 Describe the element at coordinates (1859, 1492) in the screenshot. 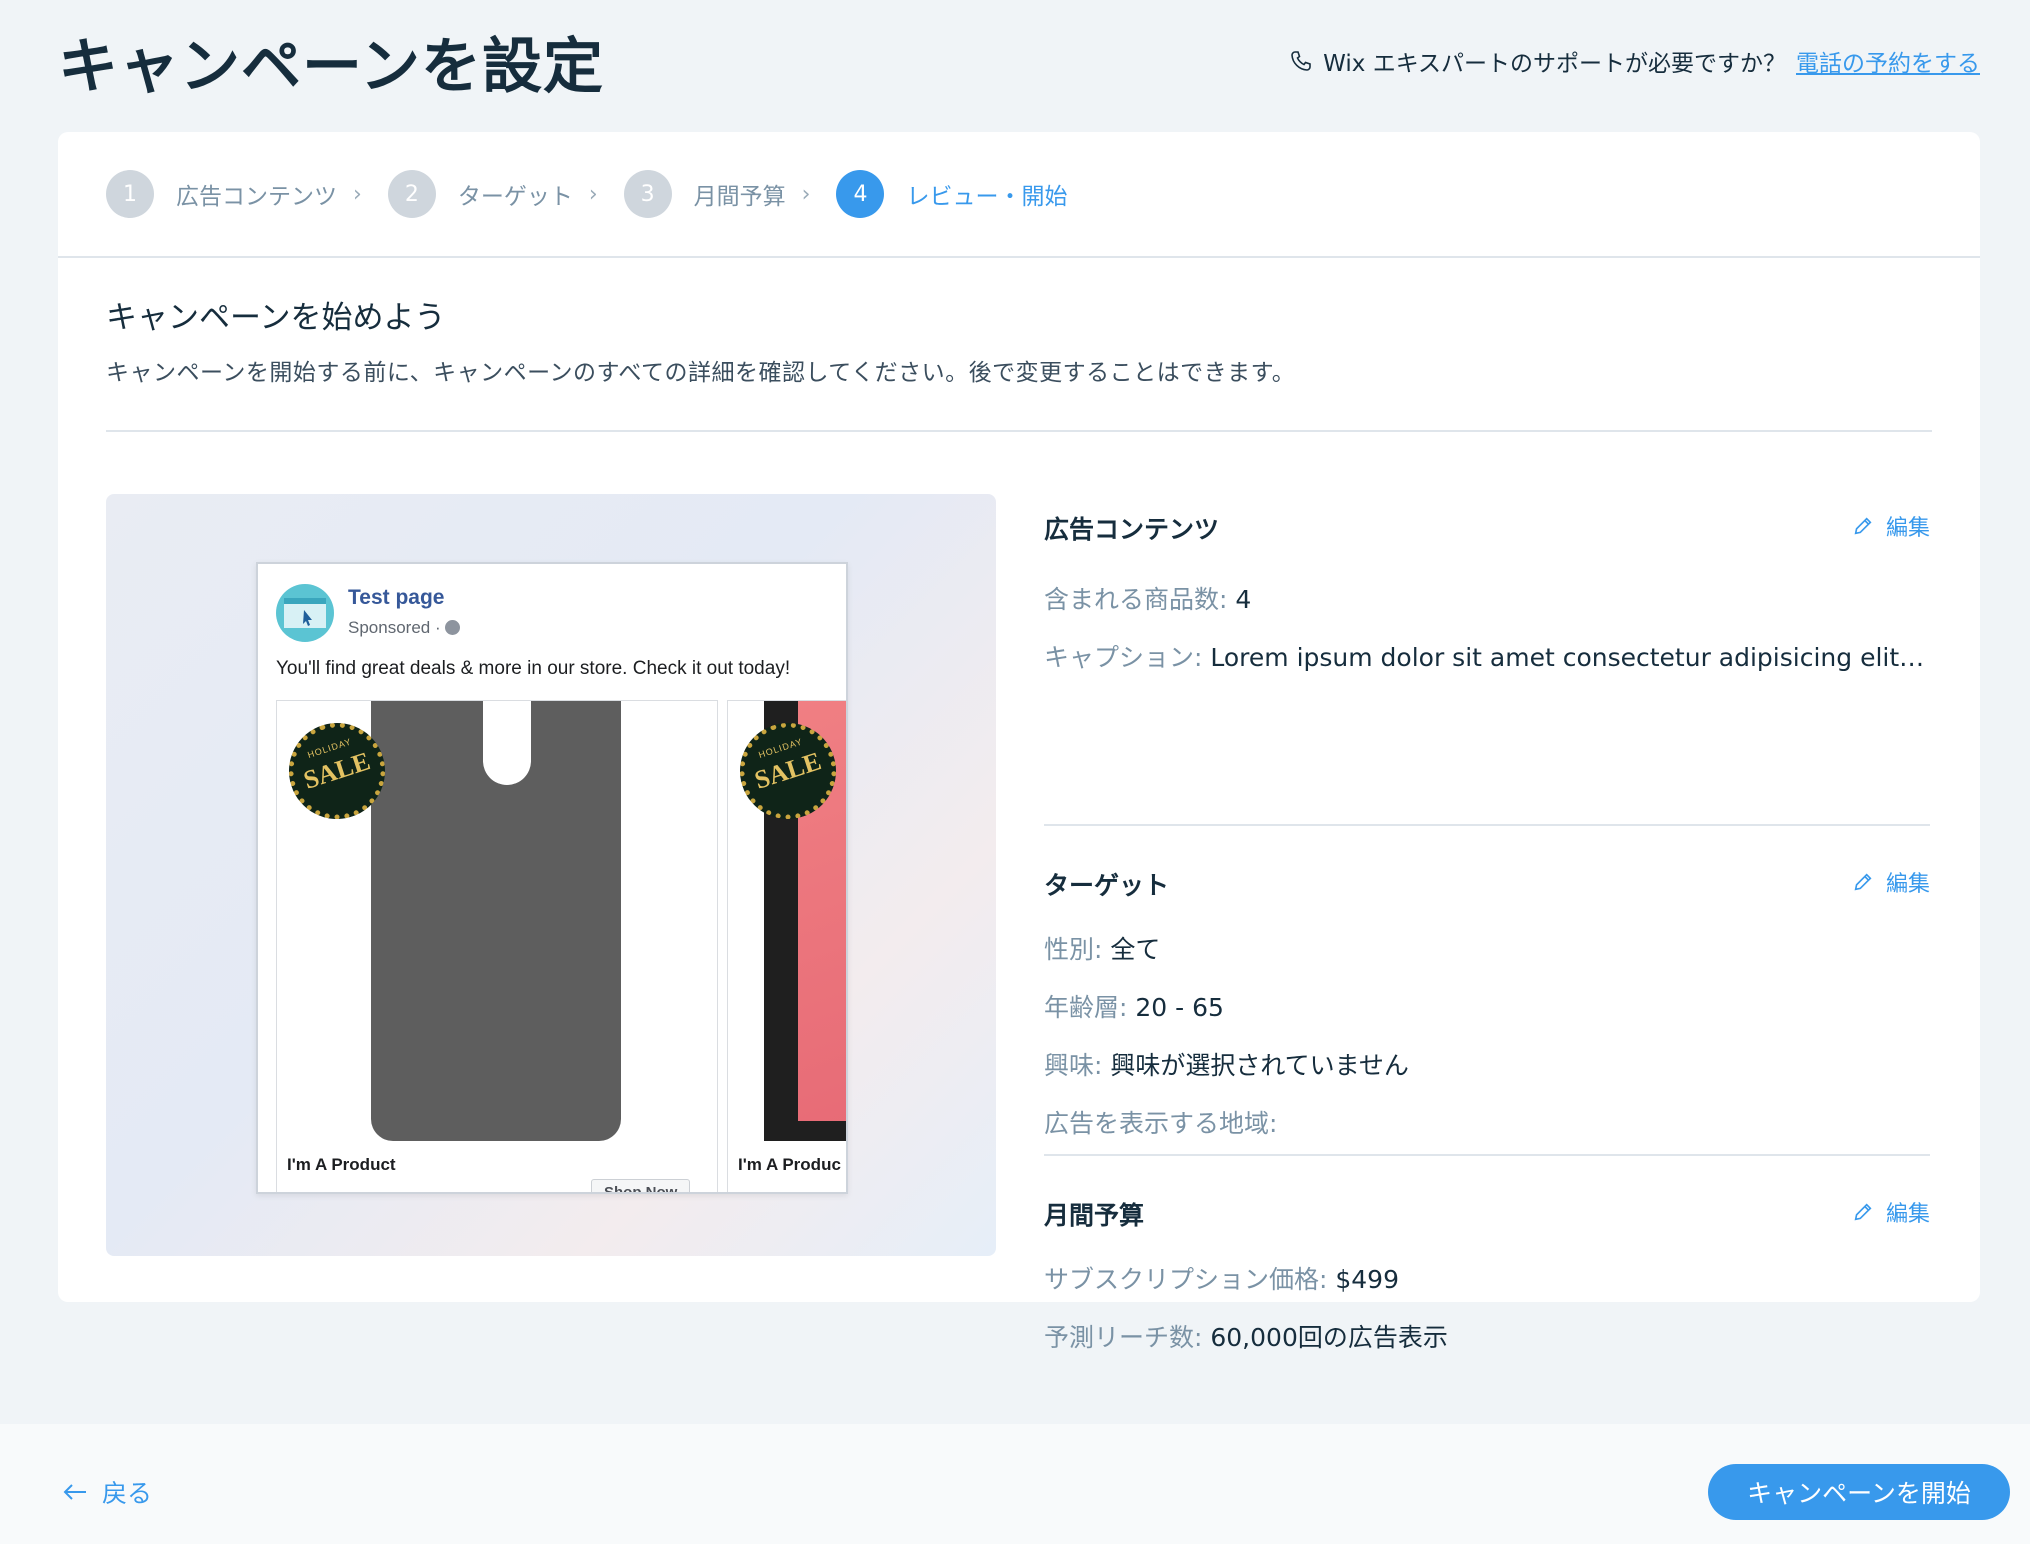

I see `launch-campaign-button: キャンペーンを開始` at that location.